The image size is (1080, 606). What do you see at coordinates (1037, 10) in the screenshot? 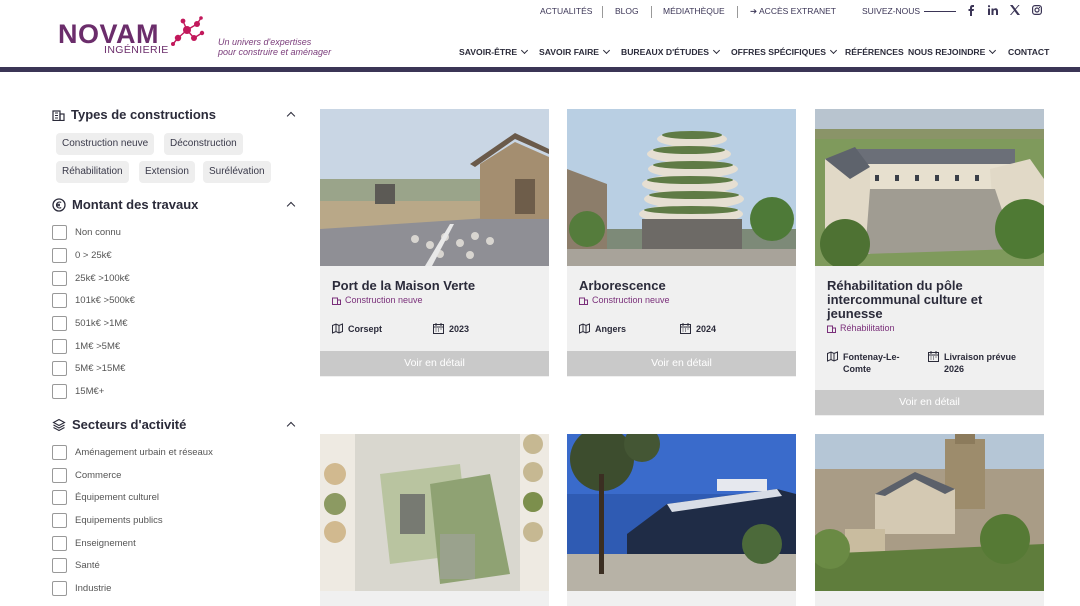
I see `instagram-icon` at bounding box center [1037, 10].